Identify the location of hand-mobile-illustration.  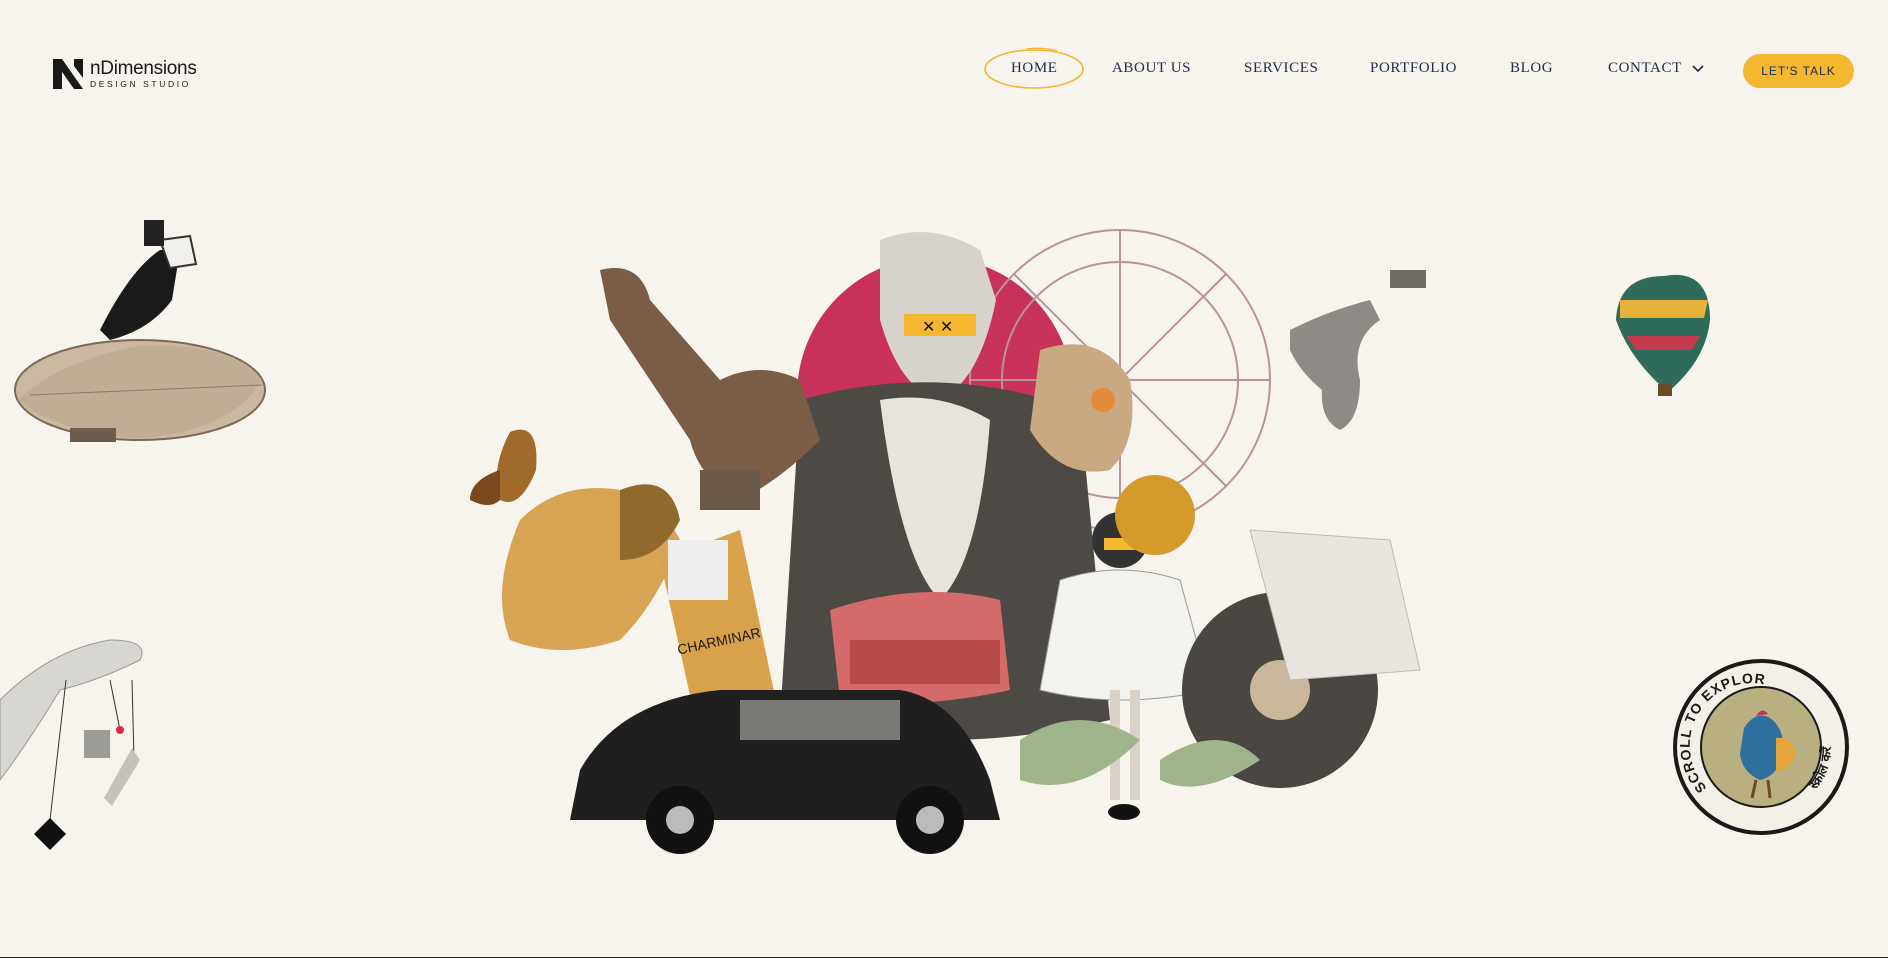
(71, 744).